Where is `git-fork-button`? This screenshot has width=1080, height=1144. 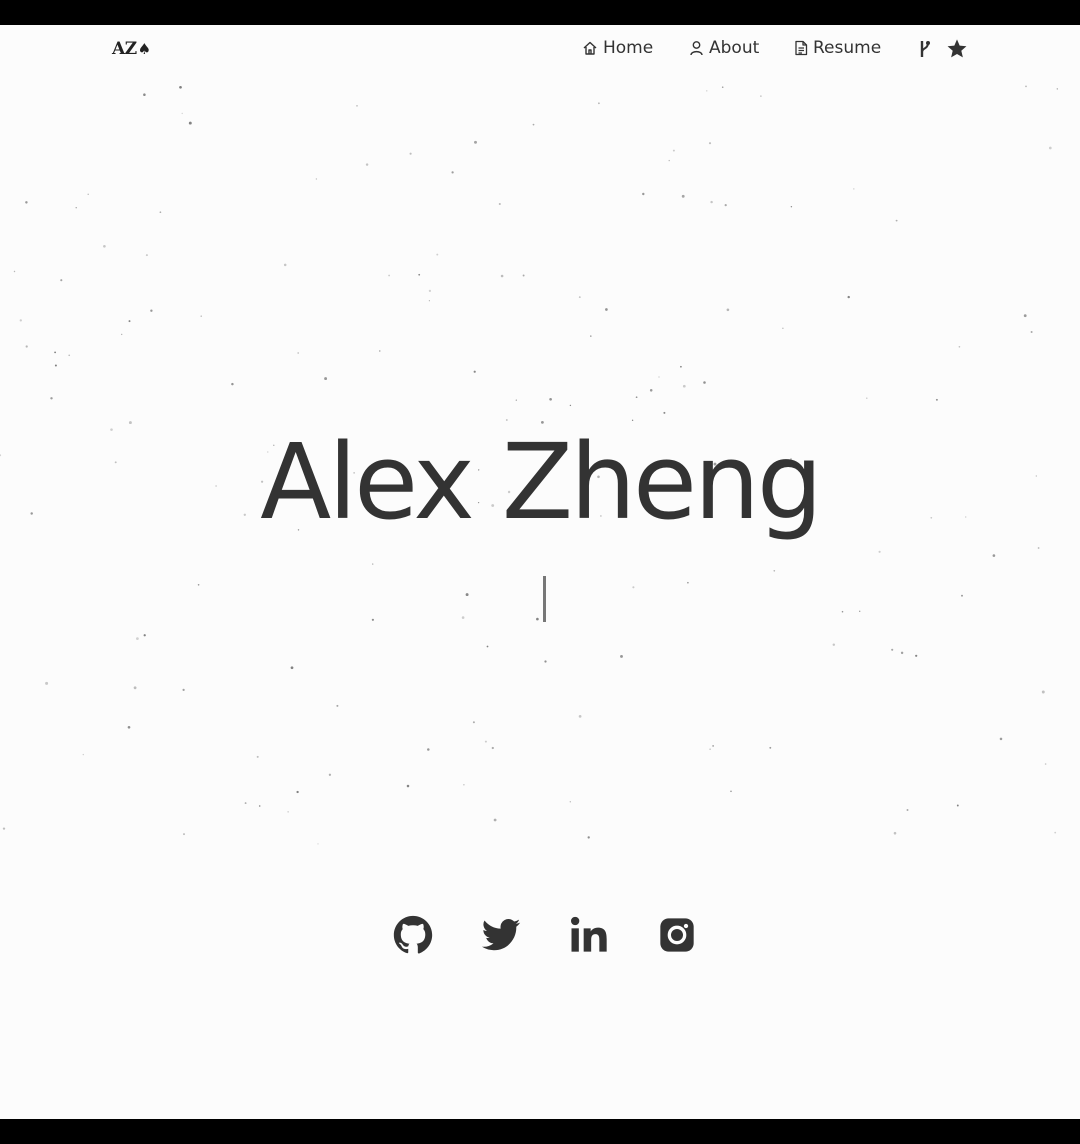
git-fork-button is located at coordinates (925, 51).